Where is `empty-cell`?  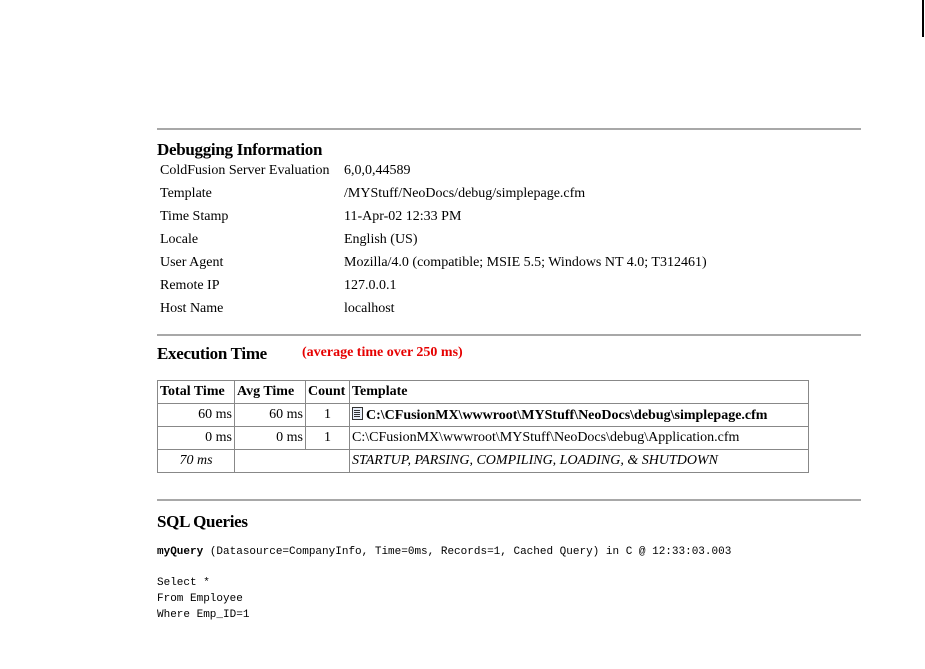 empty-cell is located at coordinates (292, 461).